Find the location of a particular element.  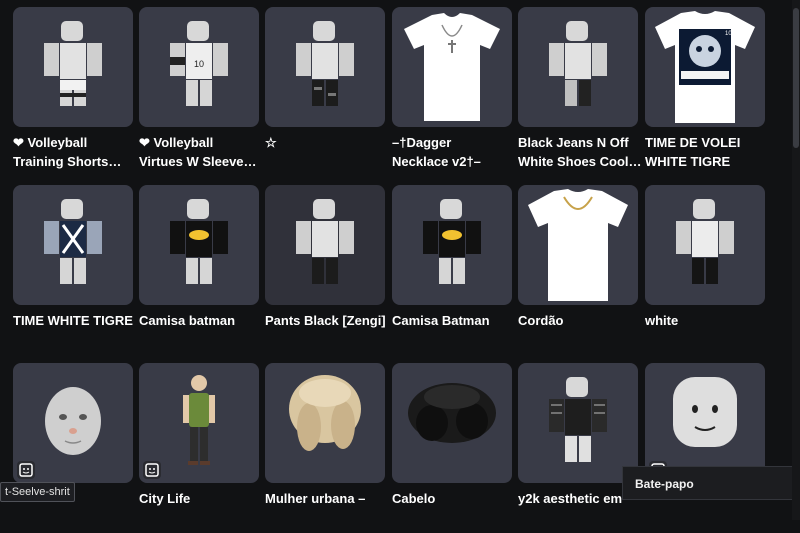

inventory-item: Camisa Batman is located at coordinates (452, 267).